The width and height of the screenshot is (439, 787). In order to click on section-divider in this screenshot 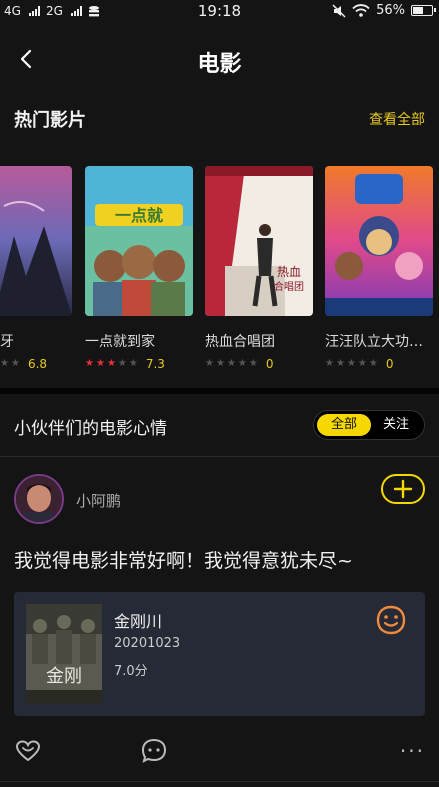, I will do `click(219, 391)`.